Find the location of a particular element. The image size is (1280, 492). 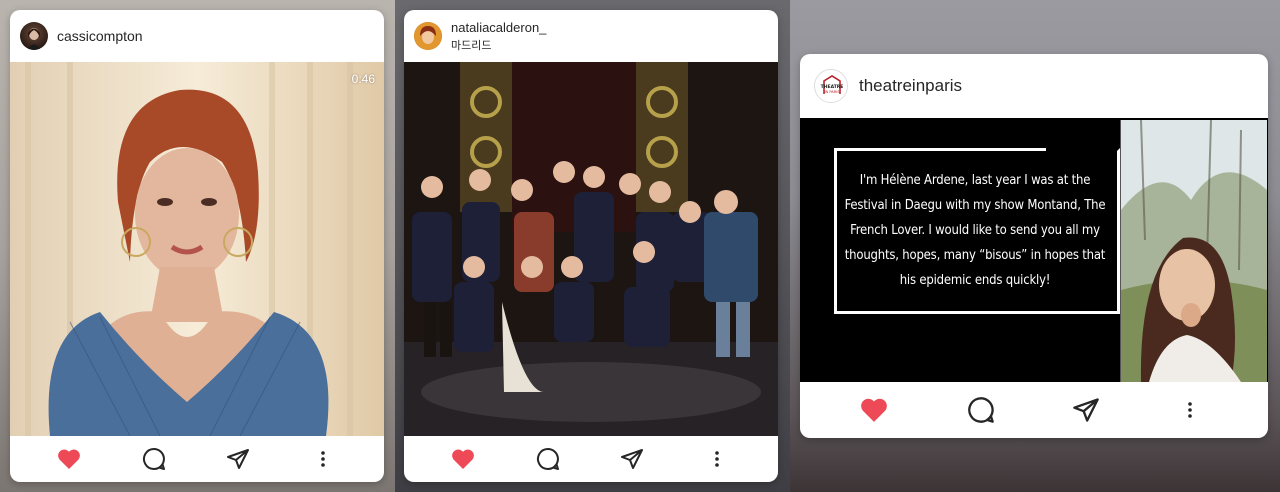

theatre-logo: THEATRE IN PARIS is located at coordinates (831, 86).